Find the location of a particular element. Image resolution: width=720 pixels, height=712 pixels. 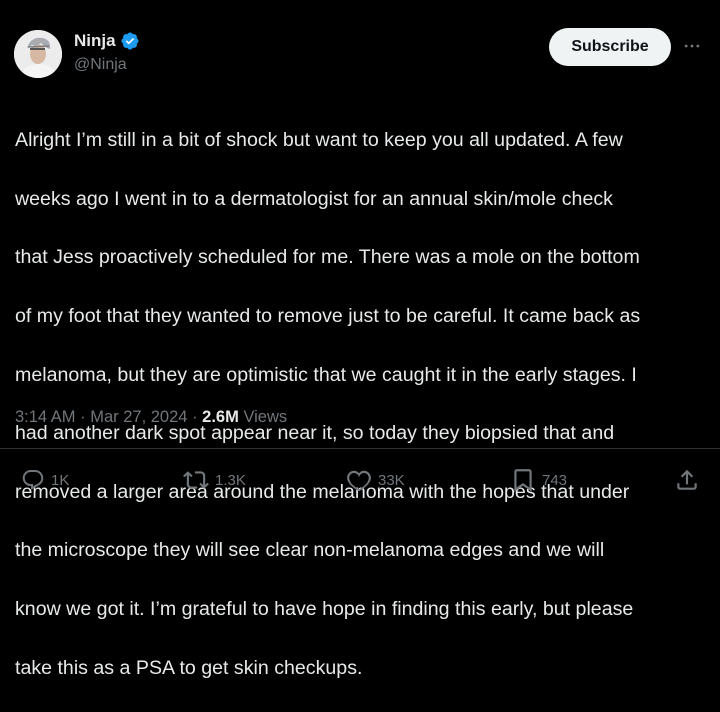

author-name-text: Ninja is located at coordinates (95, 41).